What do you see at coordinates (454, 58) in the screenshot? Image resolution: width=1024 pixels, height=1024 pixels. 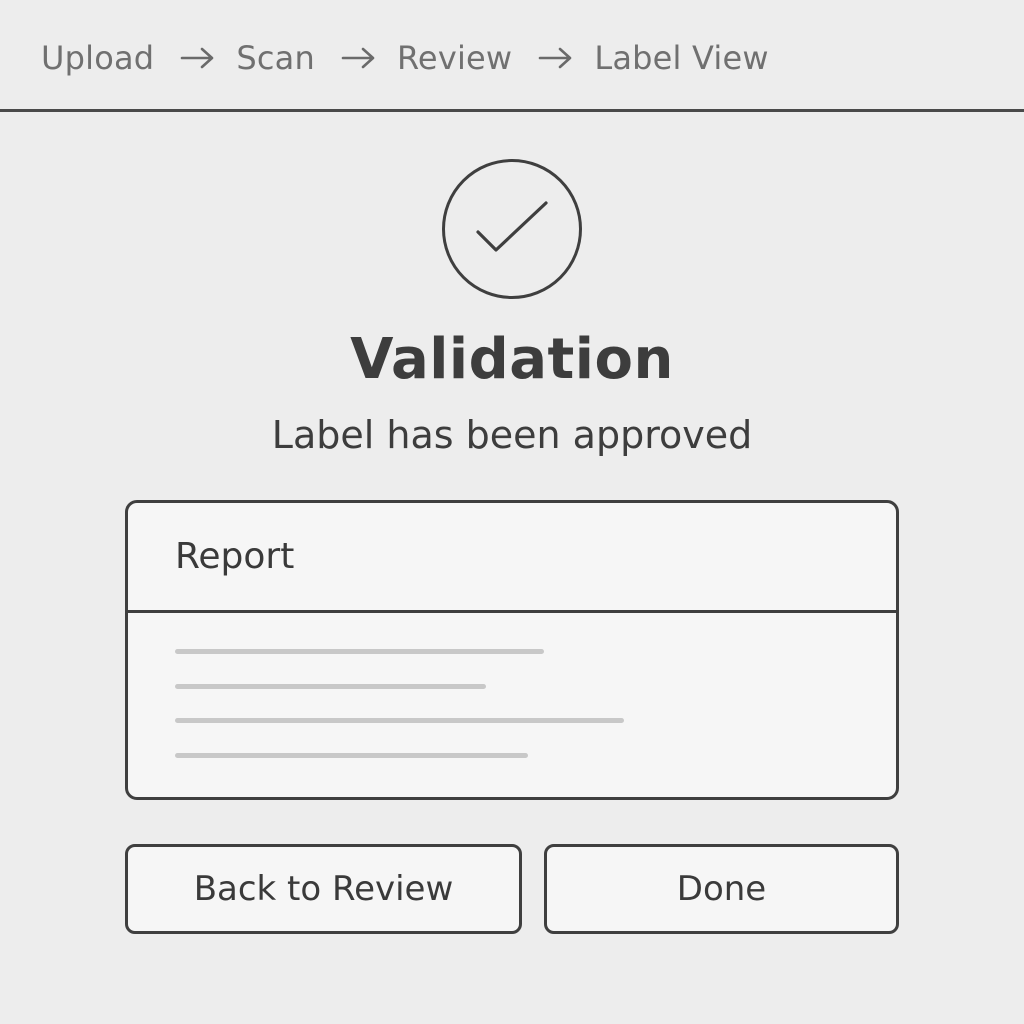 I see `breadcrumb-step-review: Review` at bounding box center [454, 58].